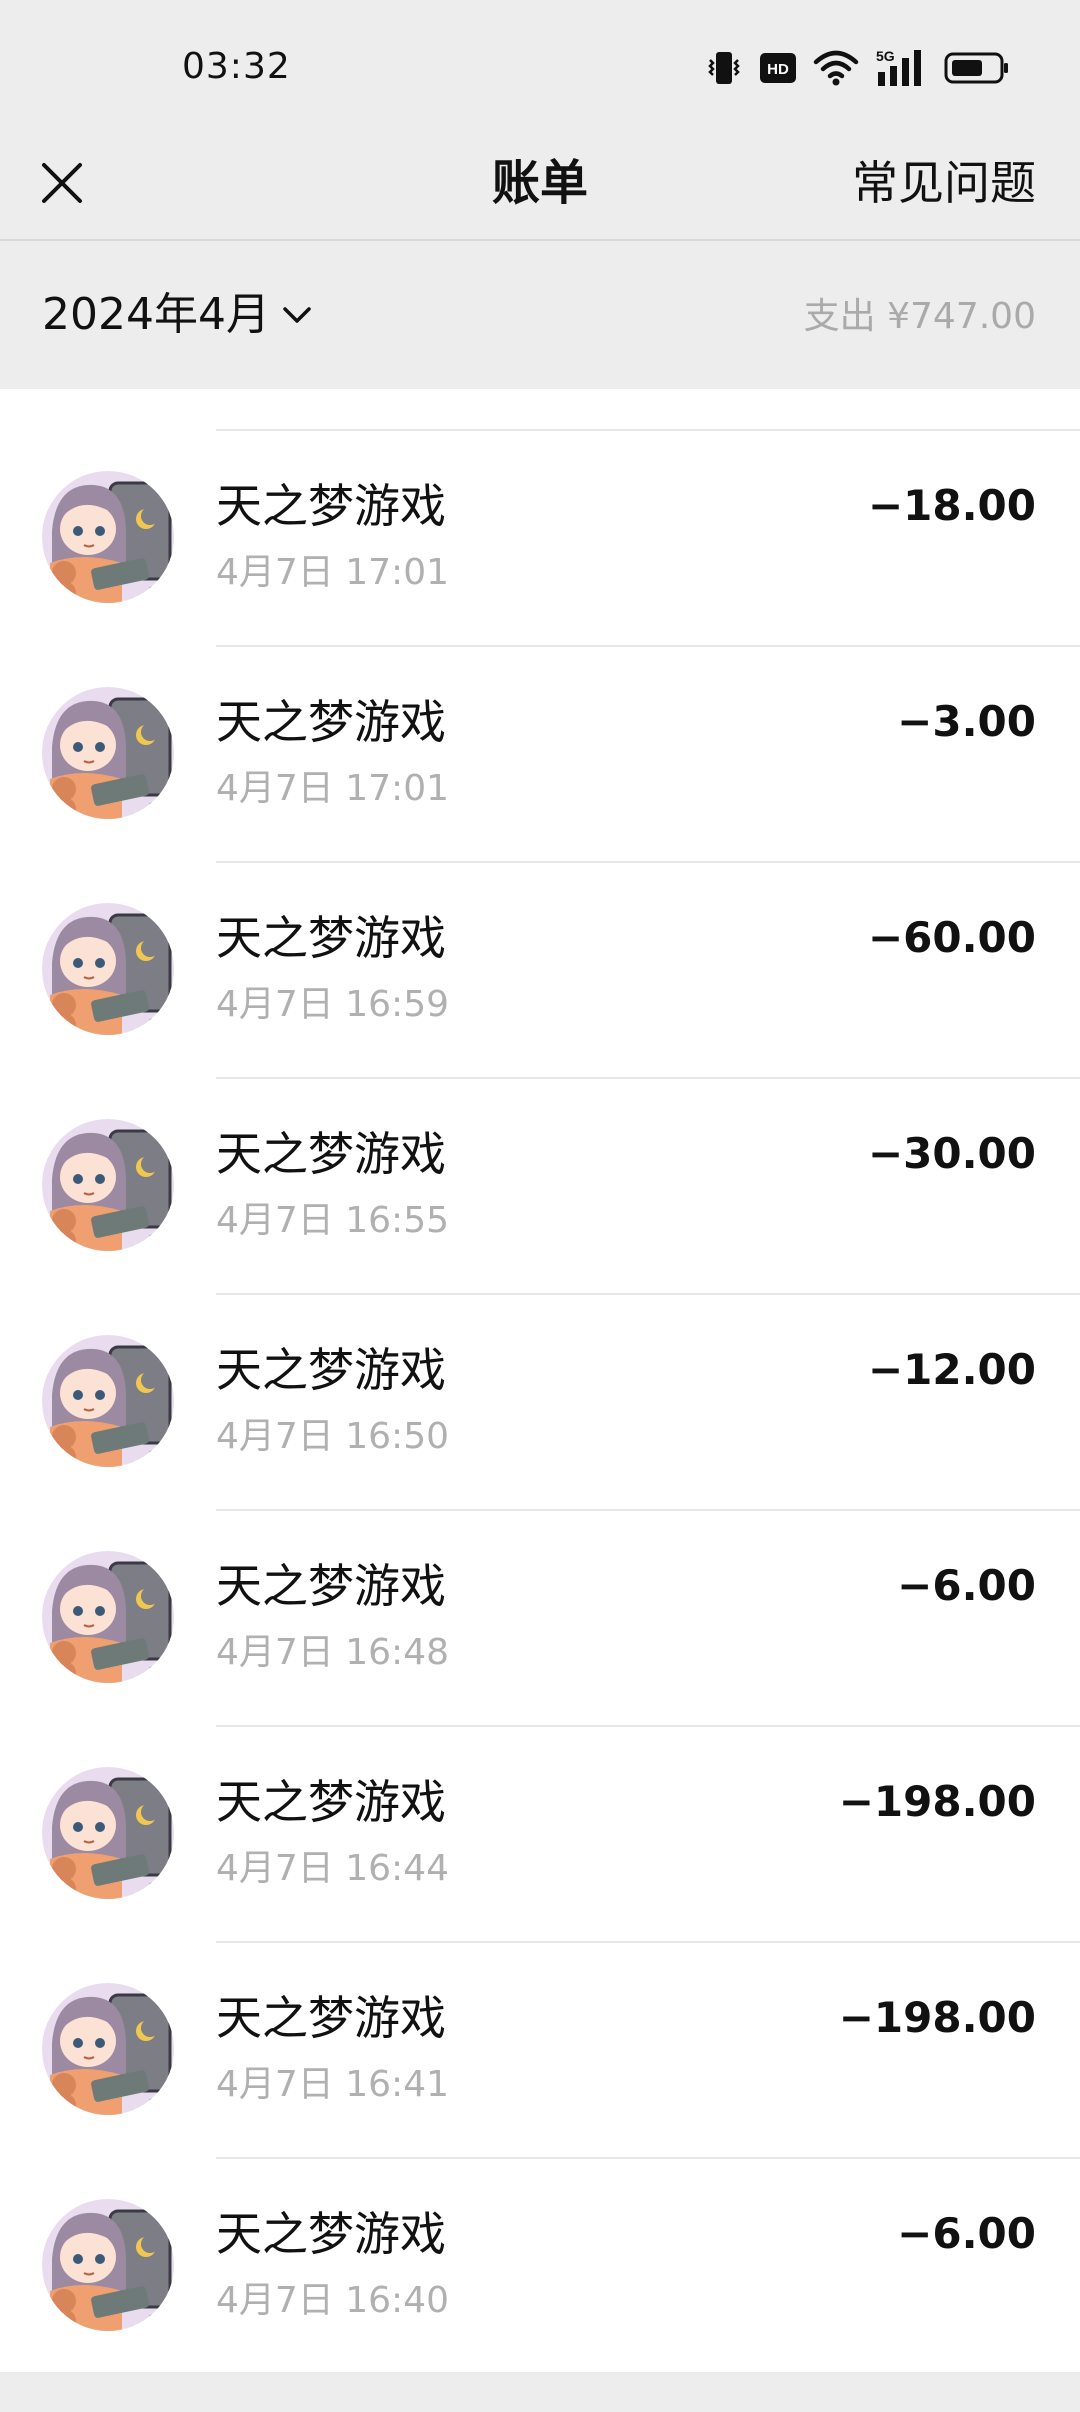 This screenshot has height=2412, width=1080. What do you see at coordinates (540, 971) in the screenshot?
I see `transaction-row: 天之梦游戏 4月7日 16:59 −60.00` at bounding box center [540, 971].